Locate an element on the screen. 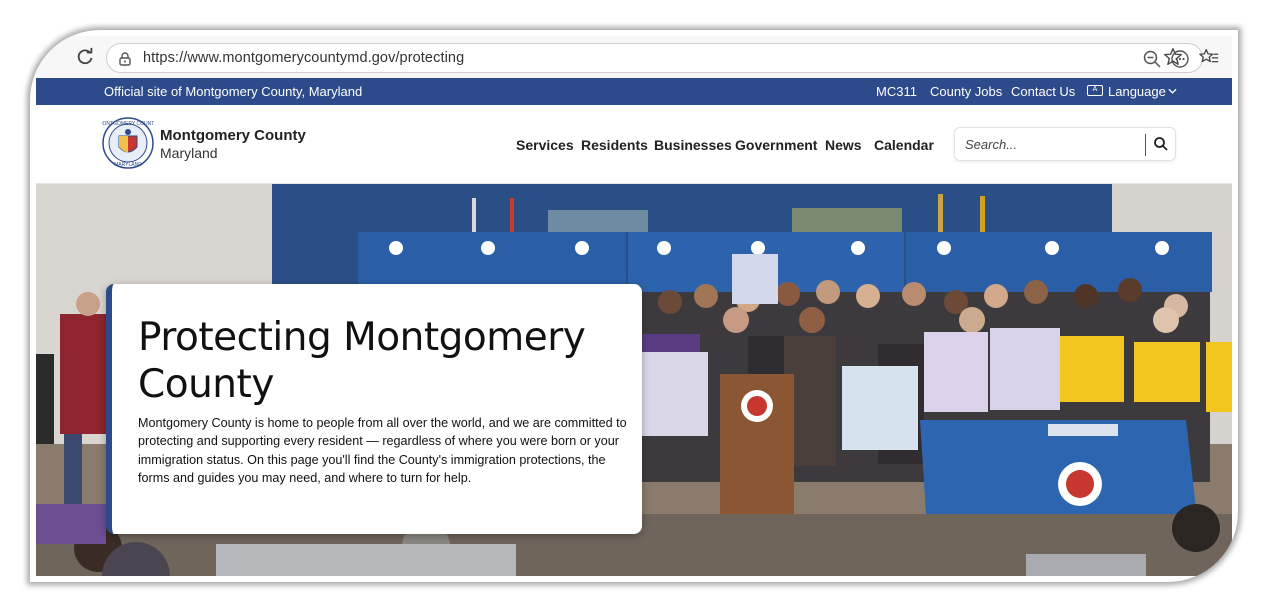 This screenshot has width=1268, height=612. nav-services: Services is located at coordinates (545, 145).